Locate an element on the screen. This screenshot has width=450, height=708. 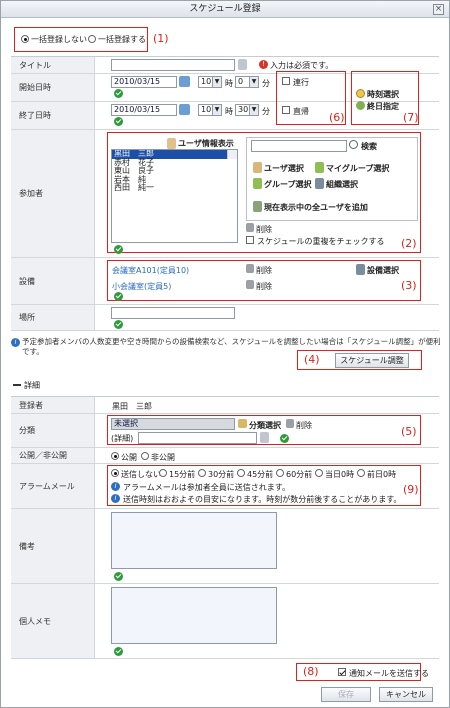
memo-textarea is located at coordinates (194, 615).